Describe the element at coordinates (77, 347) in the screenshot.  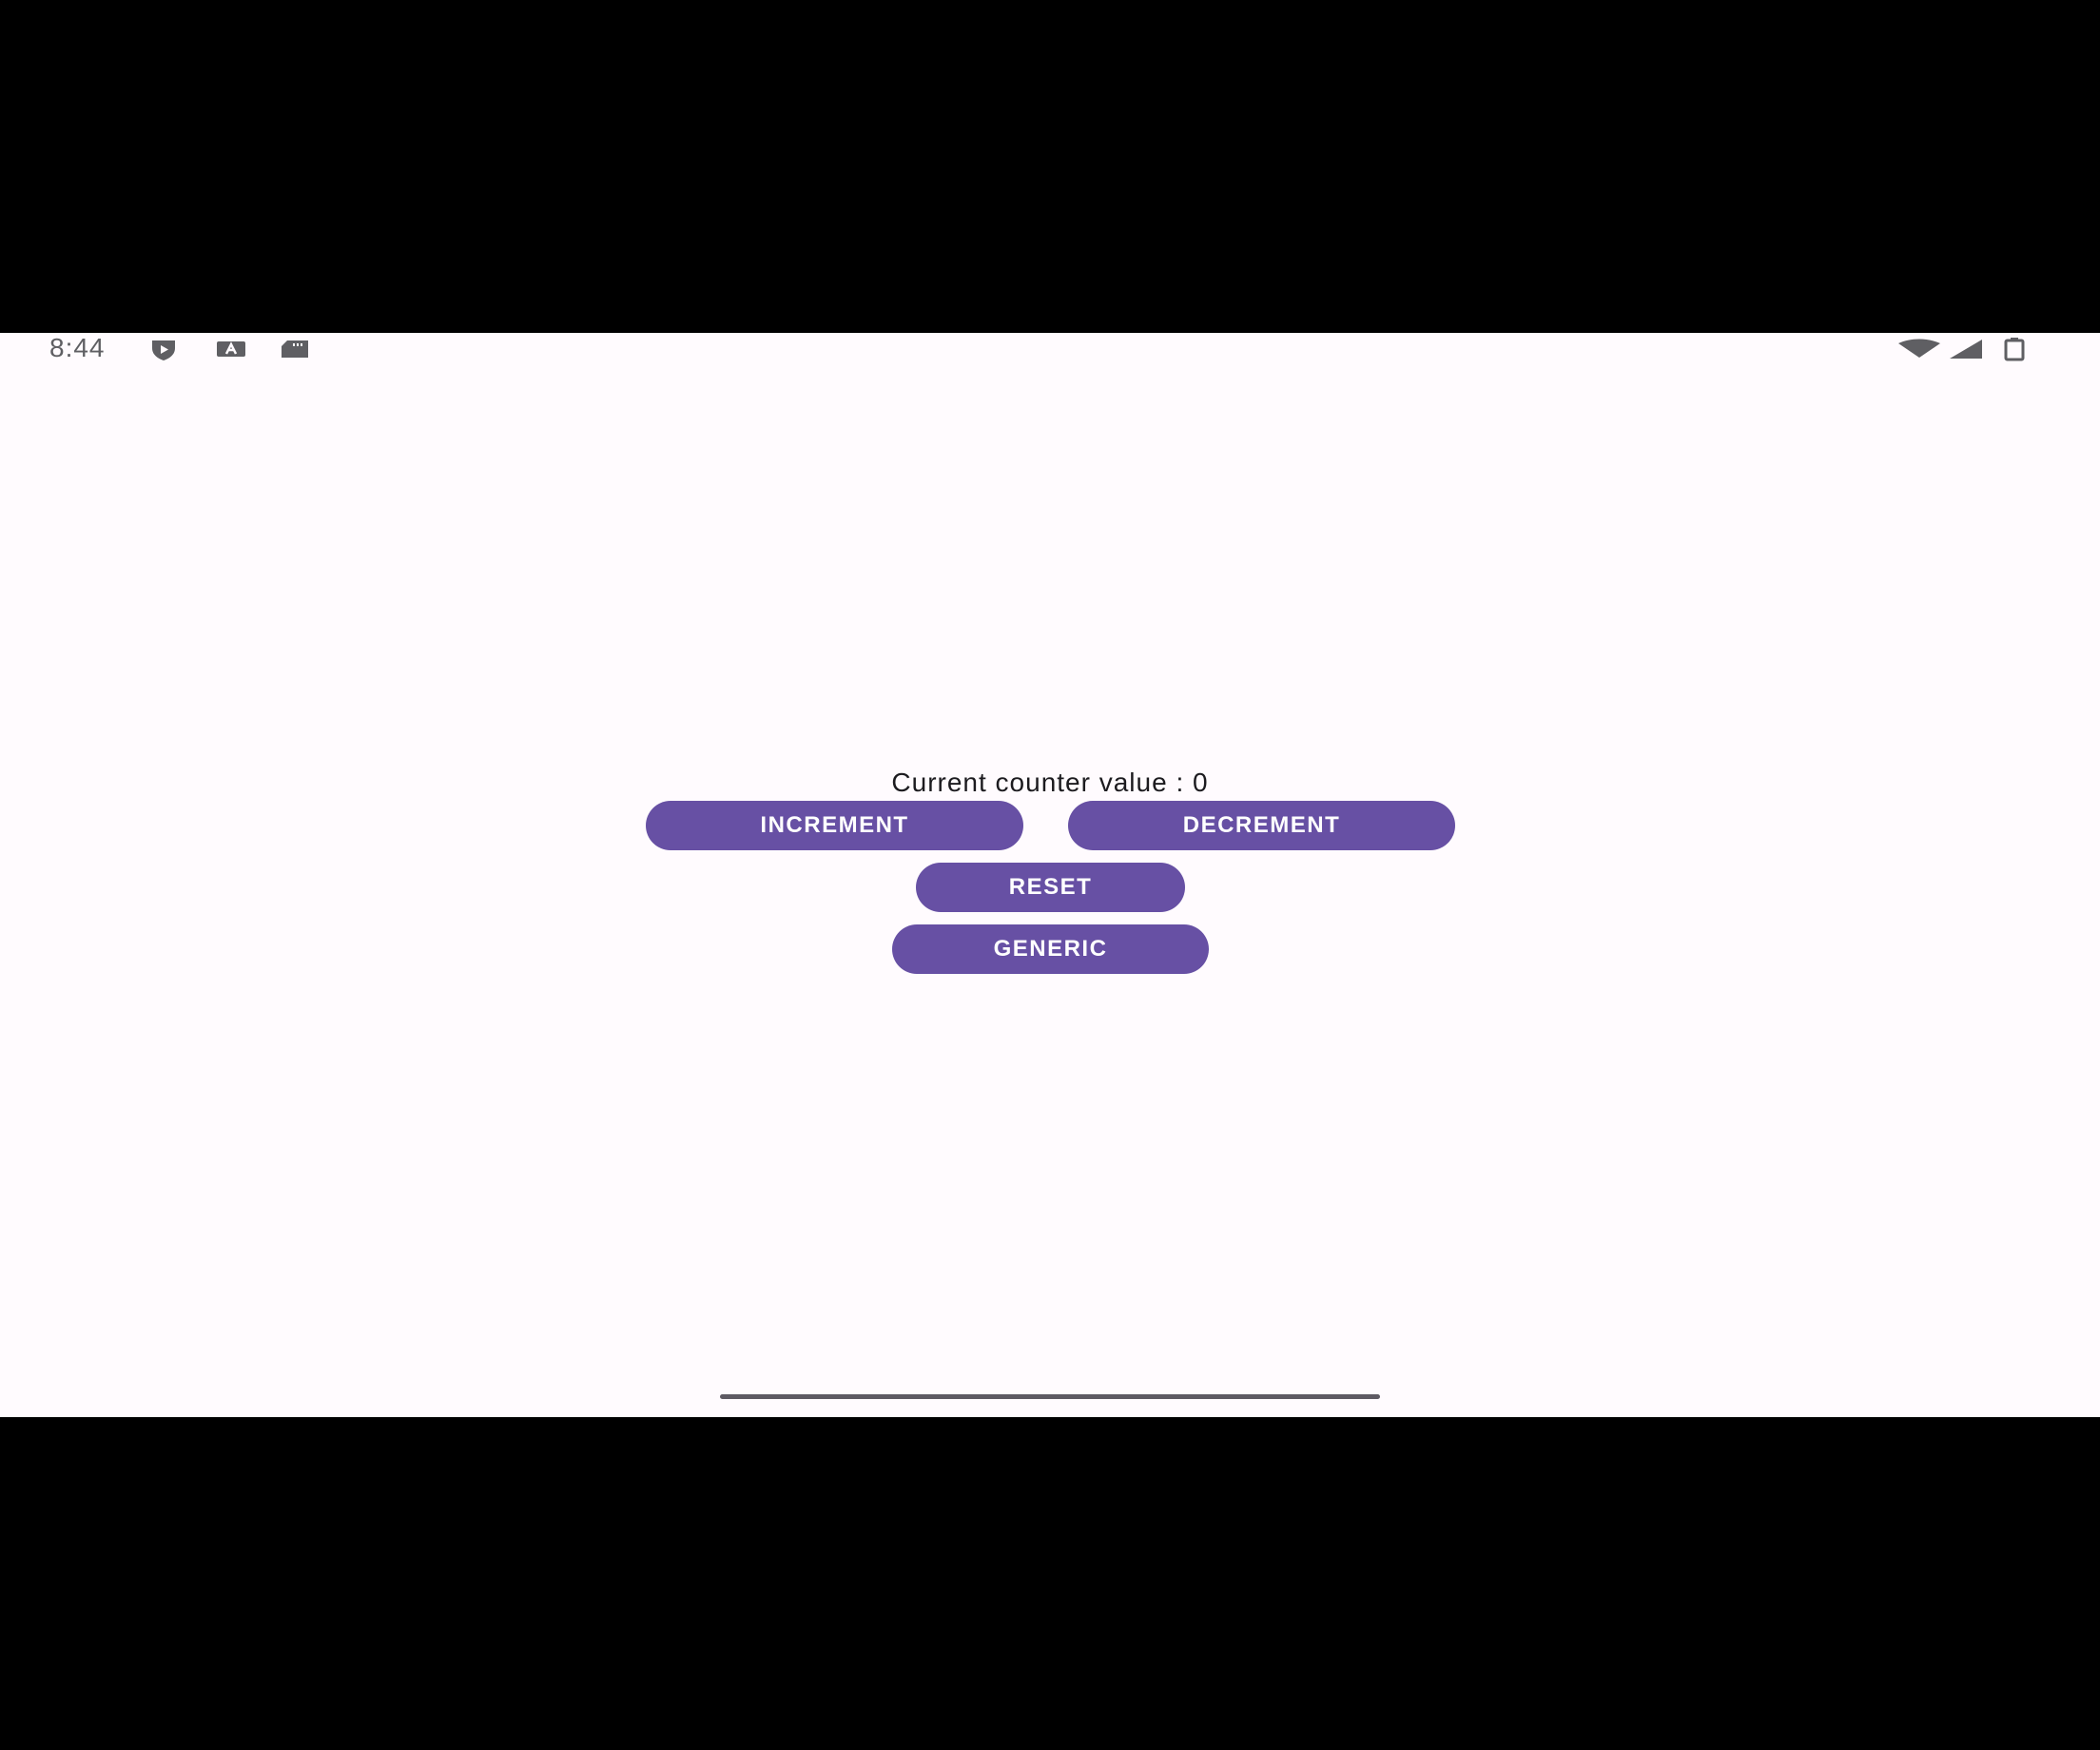
I see `status-clock: 8:44` at that location.